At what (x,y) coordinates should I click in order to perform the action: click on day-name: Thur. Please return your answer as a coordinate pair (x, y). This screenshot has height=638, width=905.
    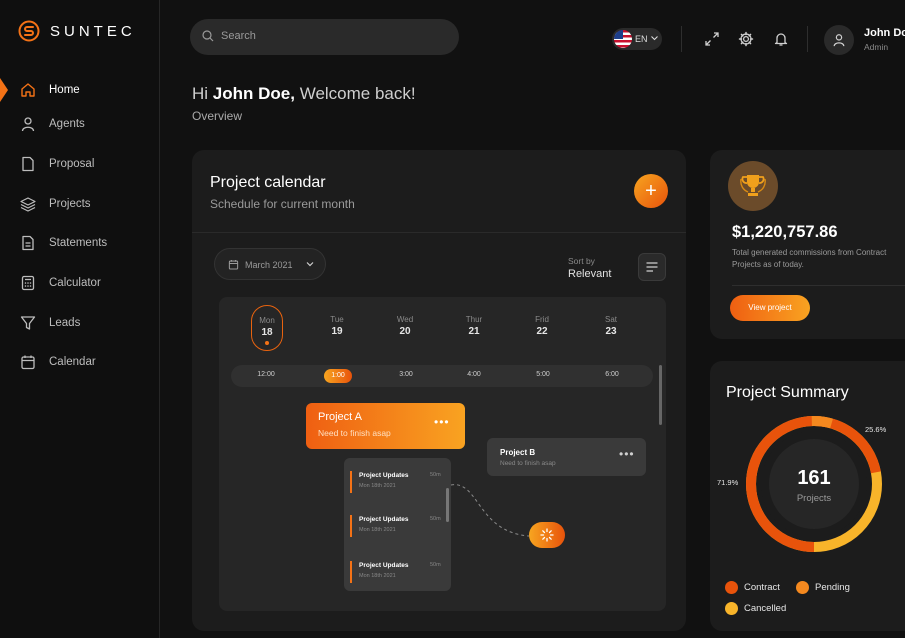
    Looking at the image, I should click on (474, 319).